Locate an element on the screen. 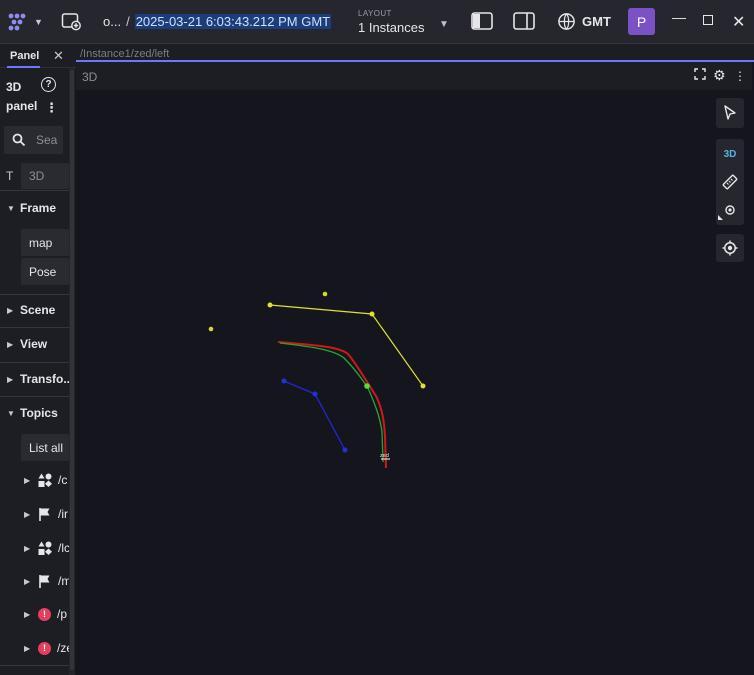  panel-title: 3D is located at coordinates (90, 77).